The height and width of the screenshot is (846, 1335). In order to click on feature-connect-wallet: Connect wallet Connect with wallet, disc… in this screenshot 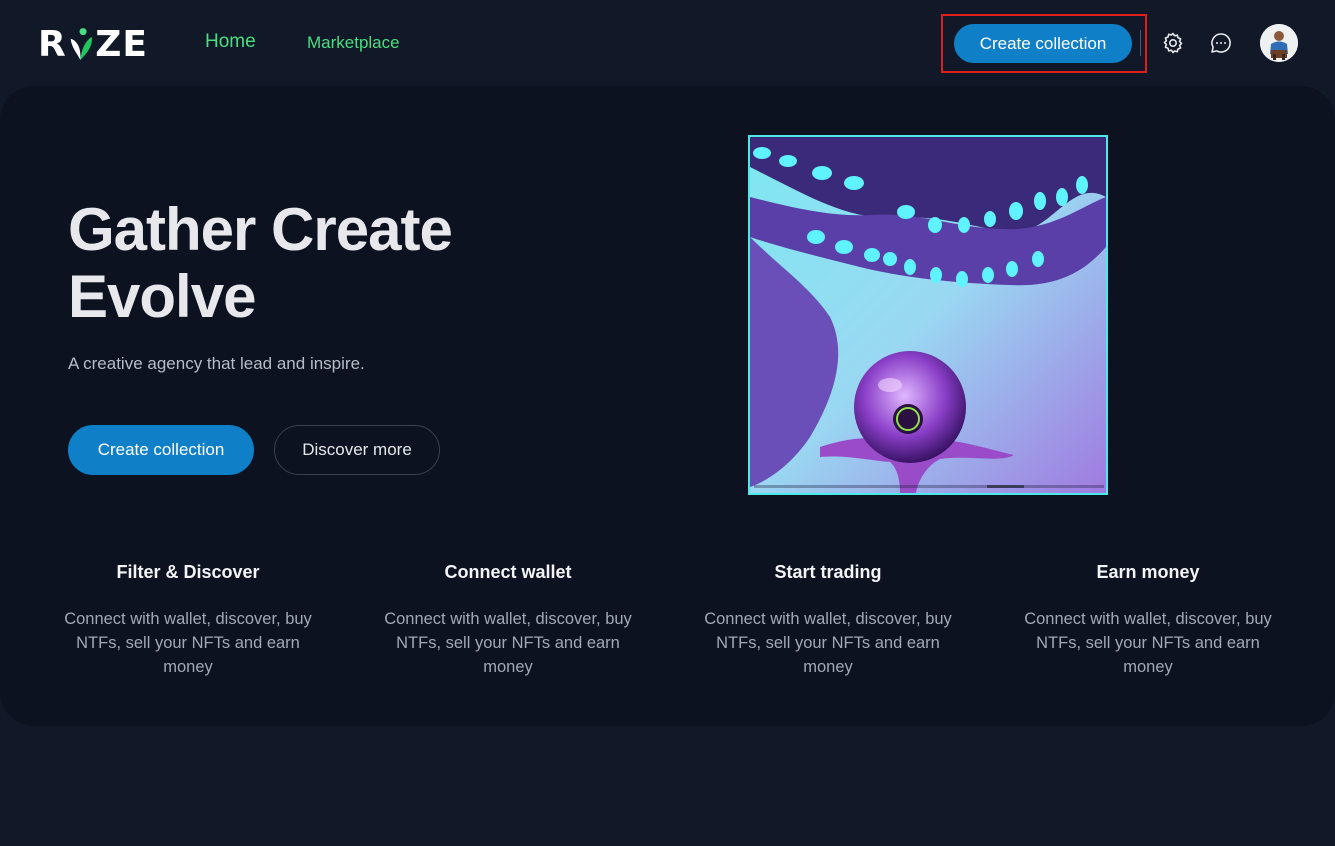, I will do `click(508, 620)`.